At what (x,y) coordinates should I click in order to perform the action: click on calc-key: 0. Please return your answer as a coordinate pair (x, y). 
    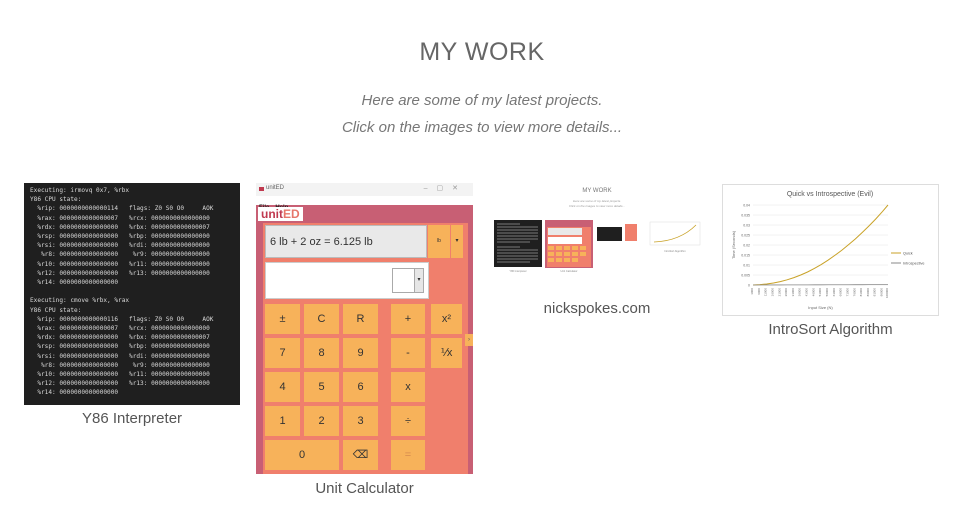
    Looking at the image, I should click on (302, 455).